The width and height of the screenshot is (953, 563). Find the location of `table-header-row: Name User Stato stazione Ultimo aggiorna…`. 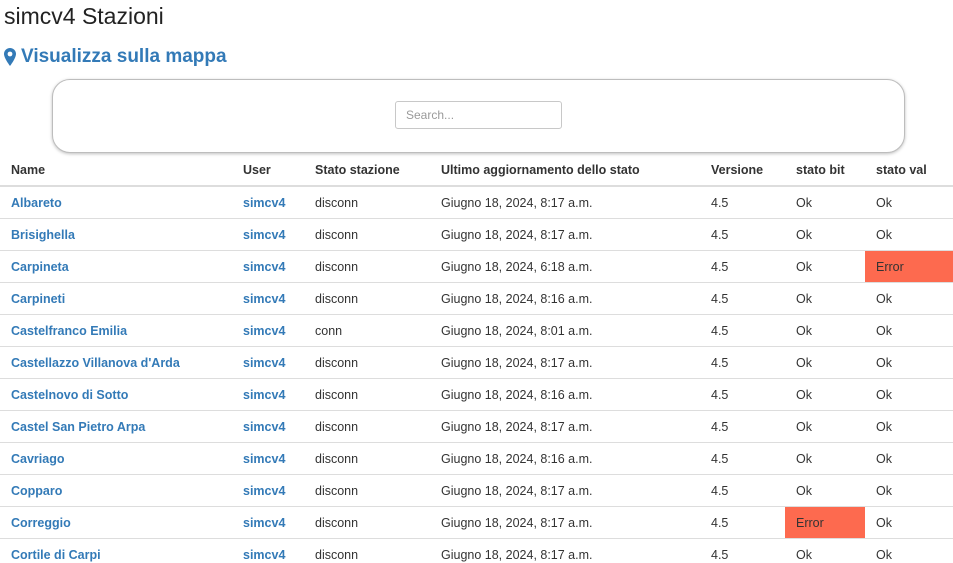

table-header-row: Name User Stato stazione Ultimo aggiorna… is located at coordinates (476, 171).